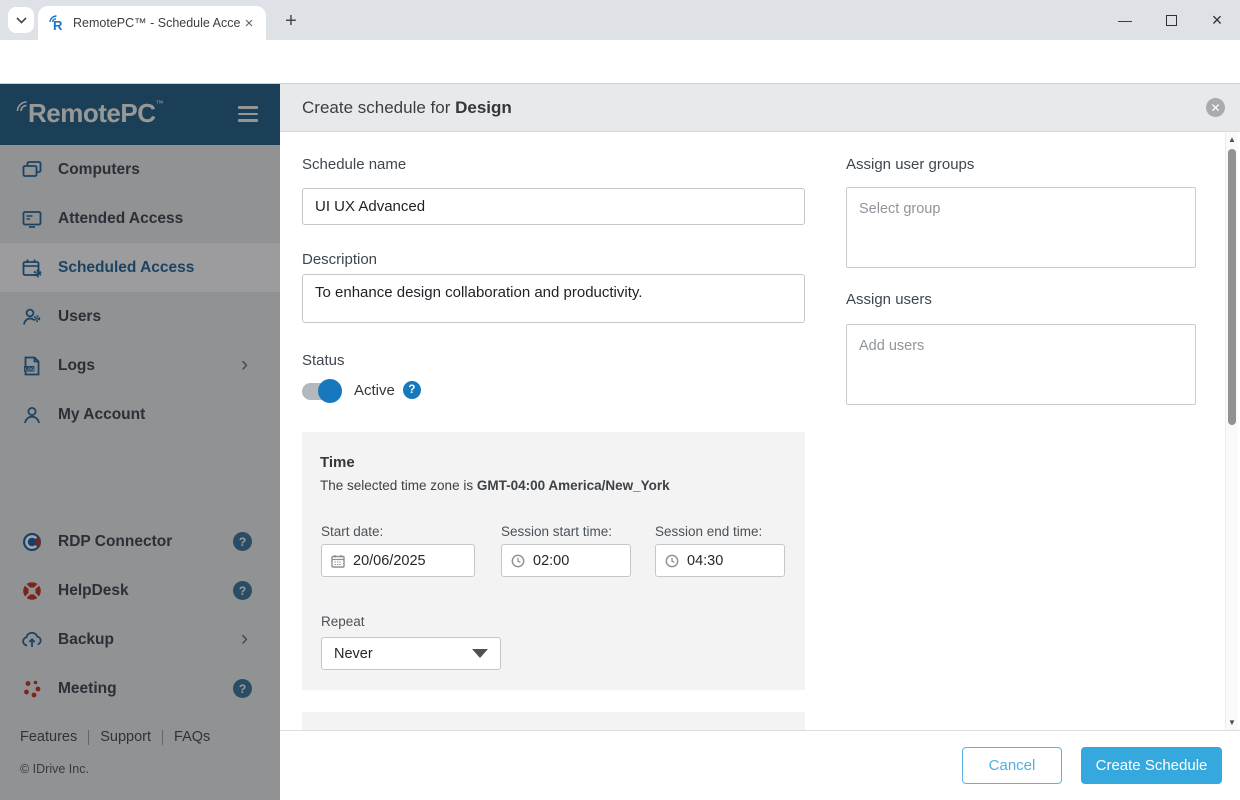  What do you see at coordinates (379, 107) in the screenshot?
I see `modal-title-prefix: Create schedule for` at bounding box center [379, 107].